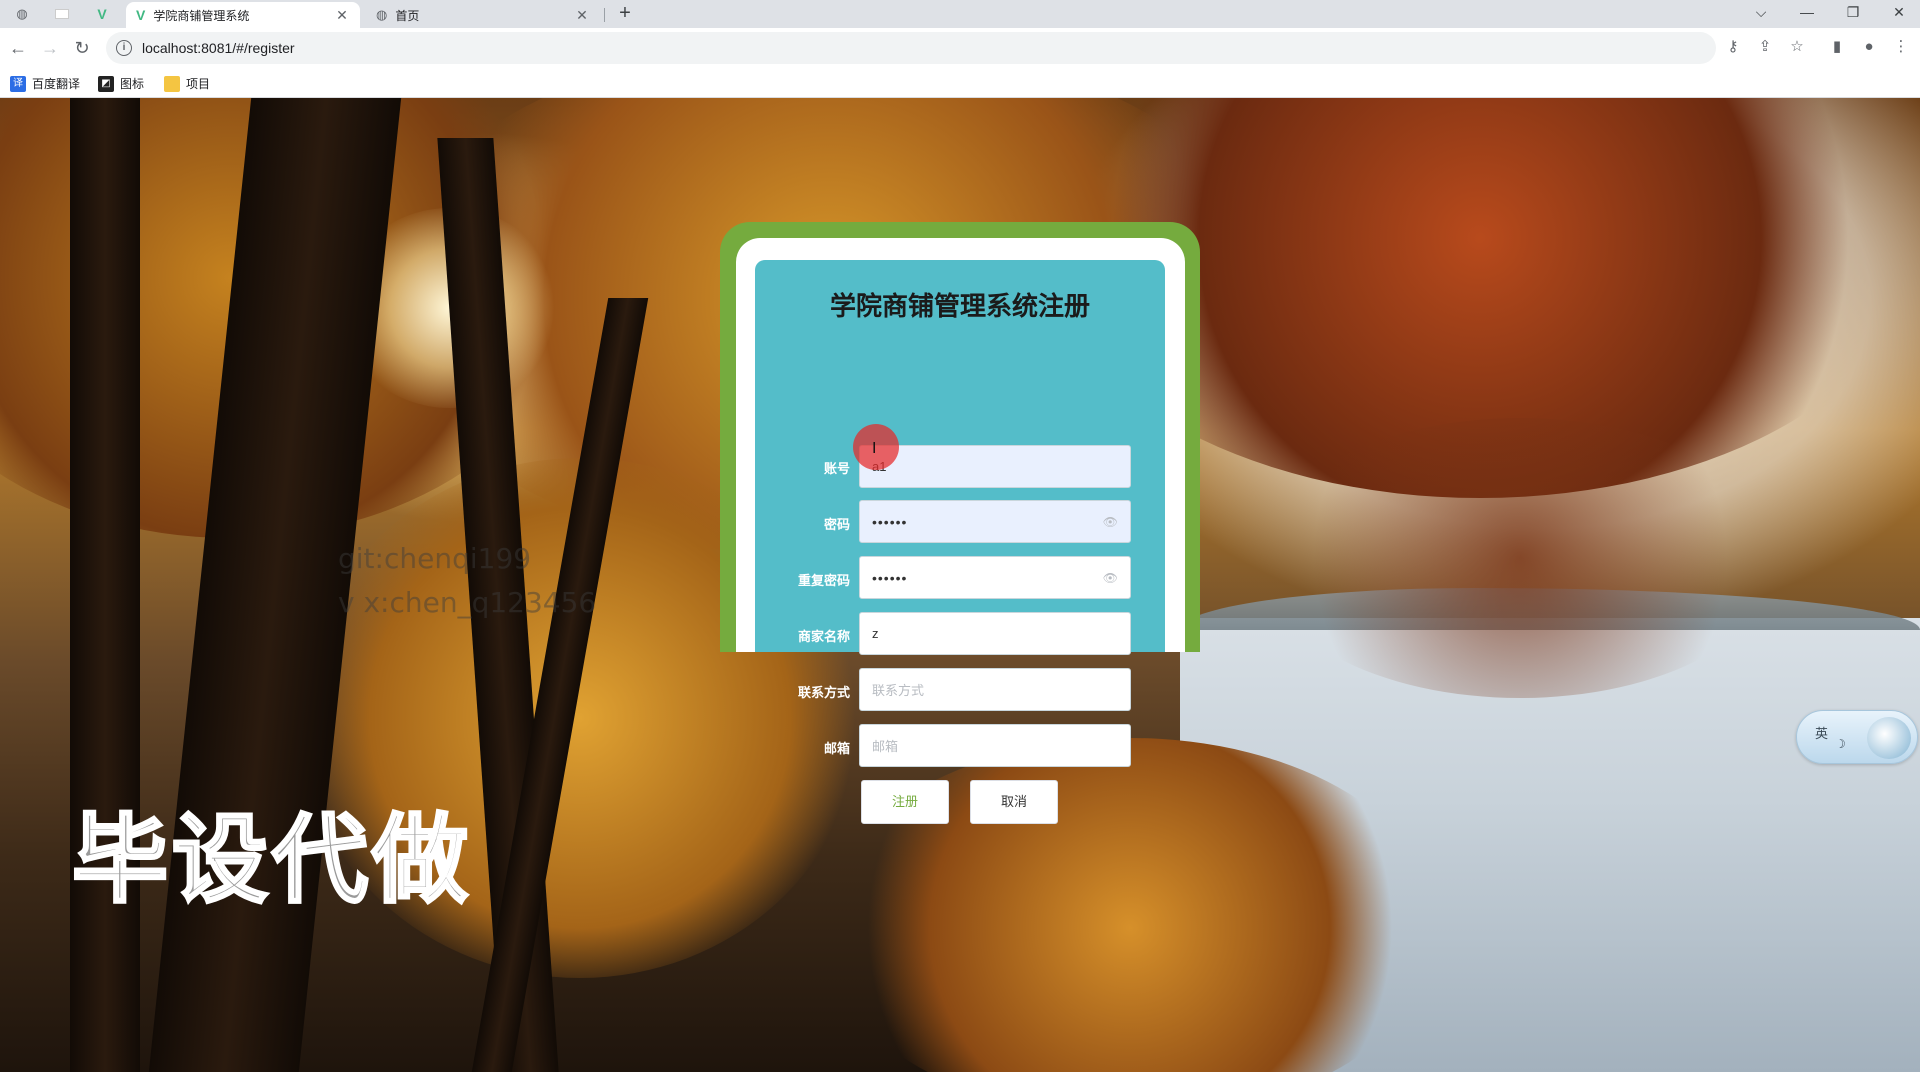  I want to click on tab-register: V 学院商铺管理系统 ✕, so click(243, 15).